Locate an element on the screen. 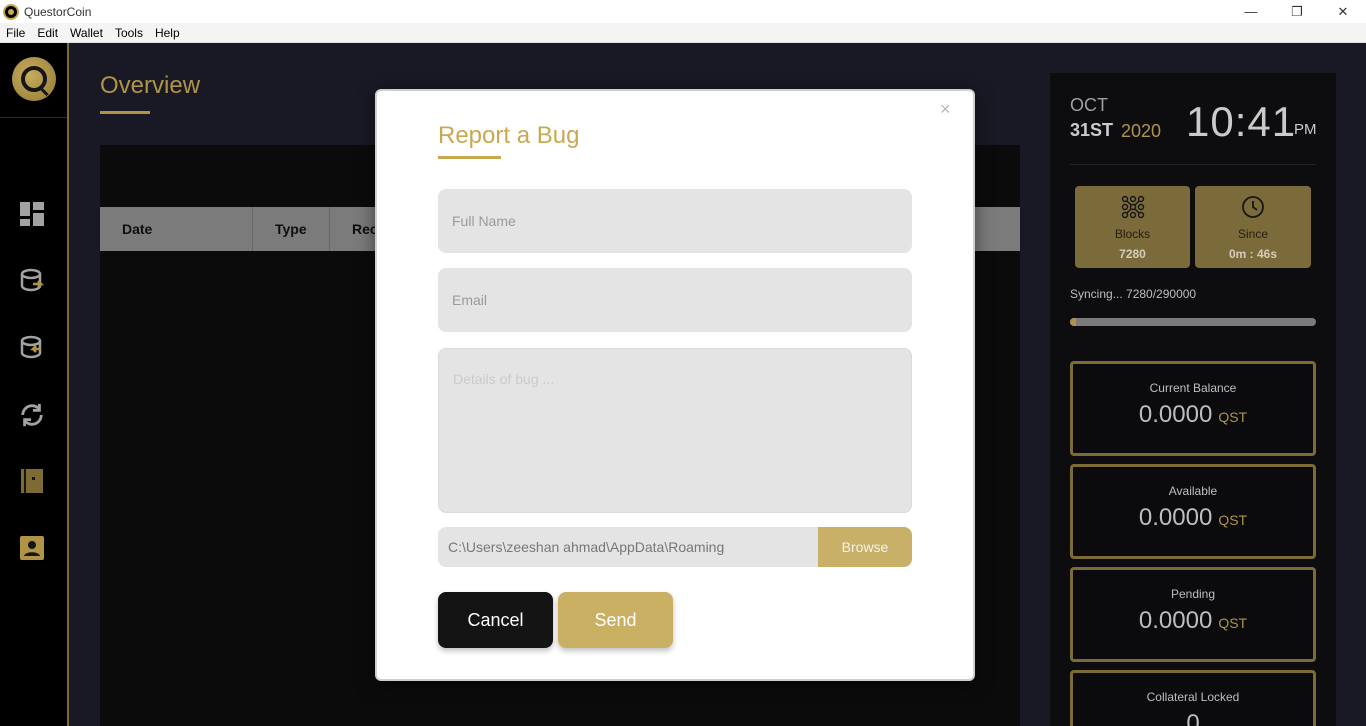  dialog-title-underline is located at coordinates (469, 157).